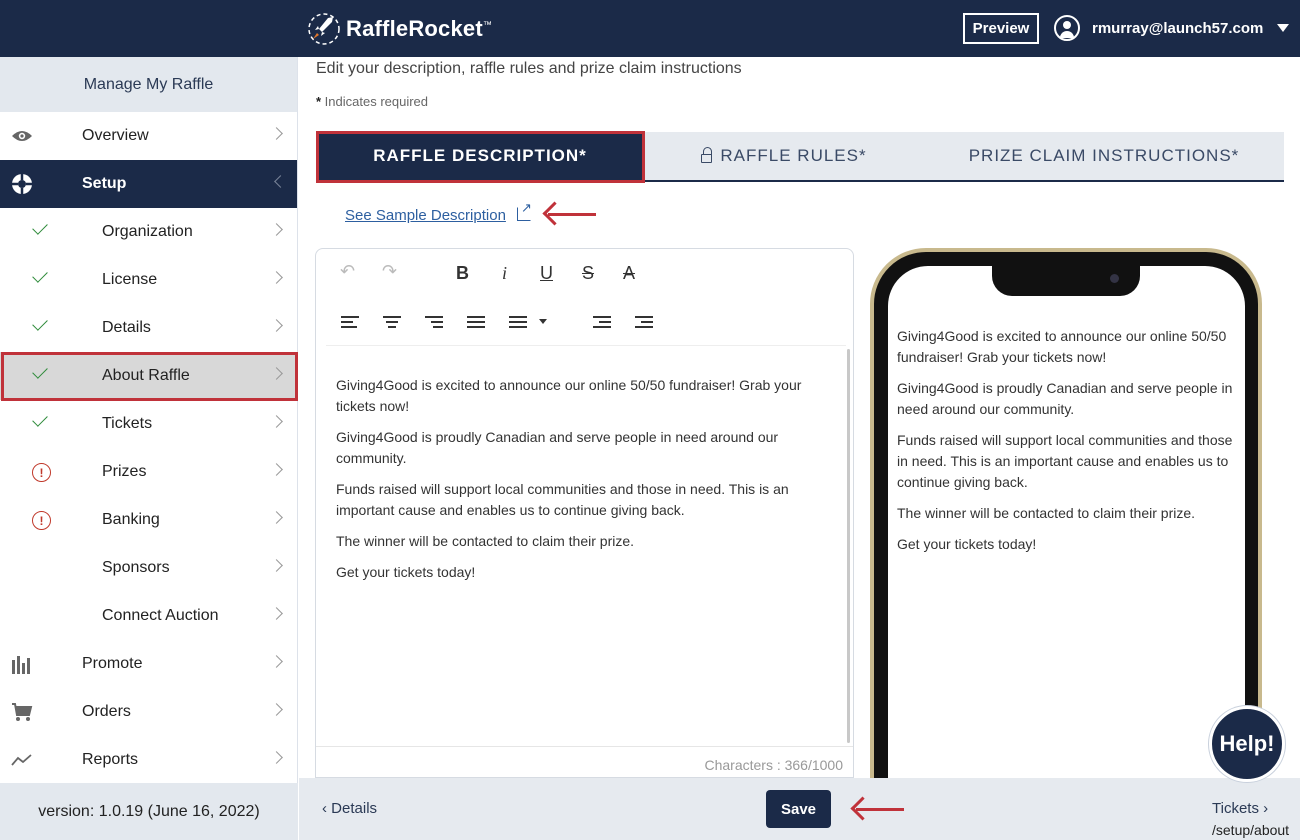 Image resolution: width=1300 pixels, height=840 pixels. Describe the element at coordinates (588, 273) in the screenshot. I see `strikethrough-icon: S` at that location.